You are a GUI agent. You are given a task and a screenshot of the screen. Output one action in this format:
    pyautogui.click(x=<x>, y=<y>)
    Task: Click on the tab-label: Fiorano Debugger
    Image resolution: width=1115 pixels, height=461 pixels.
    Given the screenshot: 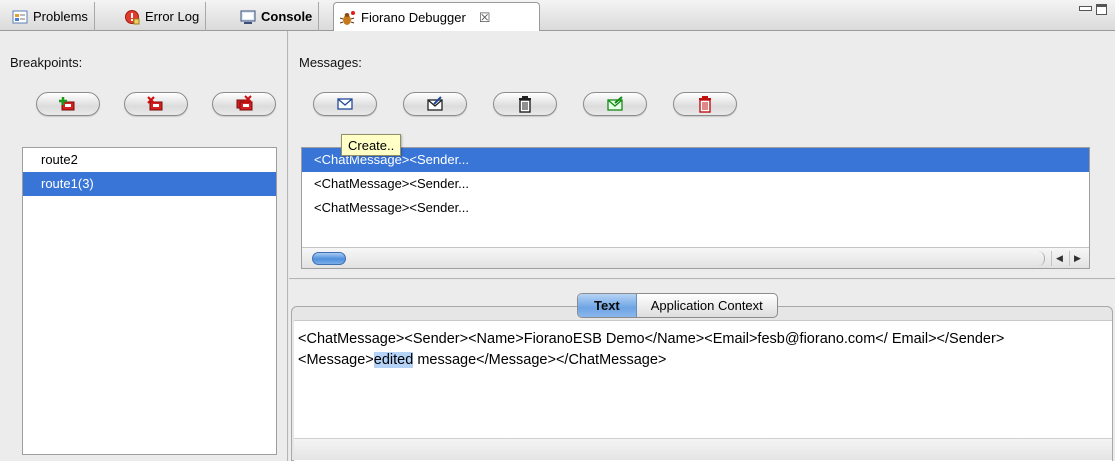 What is the action you would take?
    pyautogui.click(x=413, y=17)
    